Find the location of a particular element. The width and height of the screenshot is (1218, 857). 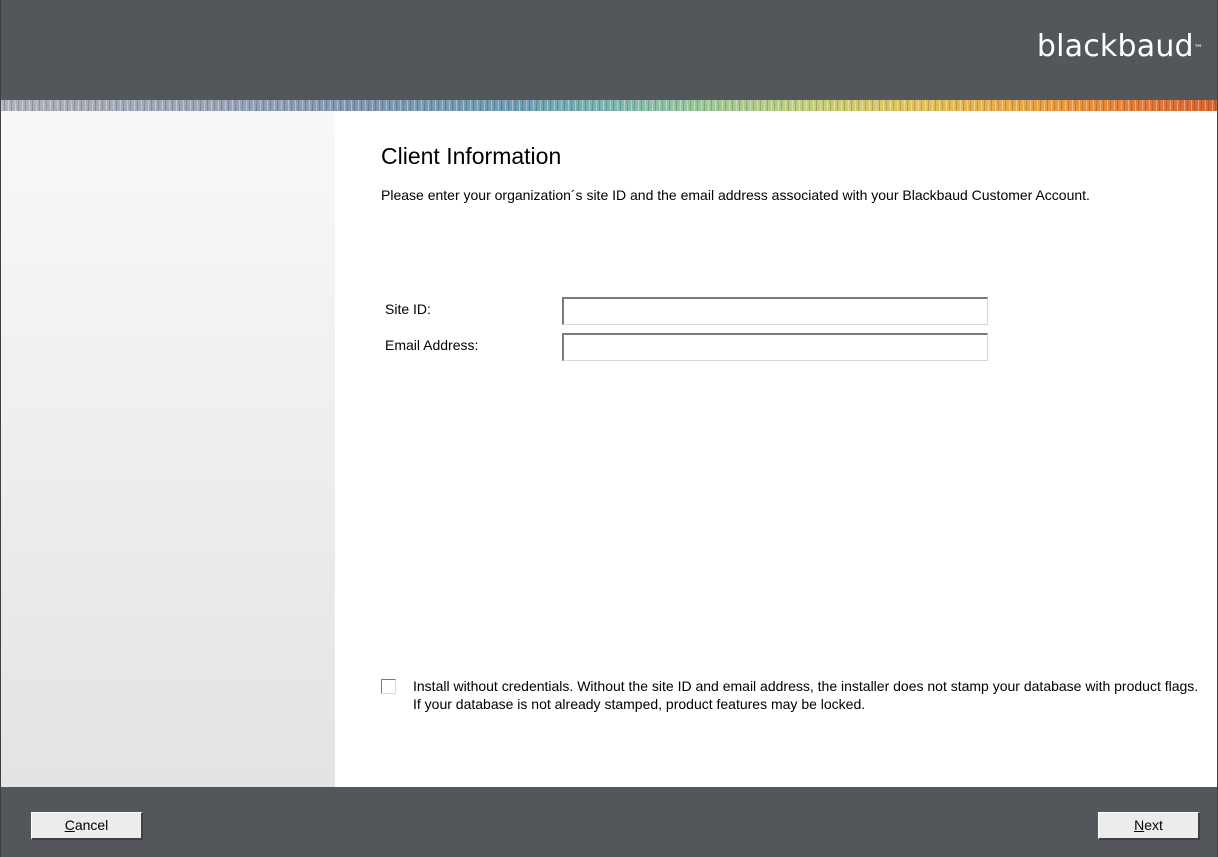

logo-text: blackbaud is located at coordinates (1115, 46).